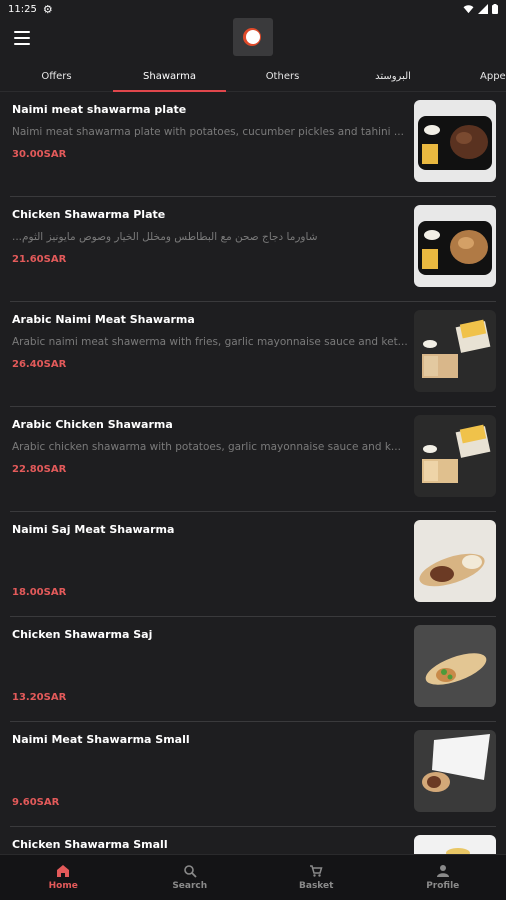  I want to click on item-title: Chicken Shawarma Plate, so click(89, 214).